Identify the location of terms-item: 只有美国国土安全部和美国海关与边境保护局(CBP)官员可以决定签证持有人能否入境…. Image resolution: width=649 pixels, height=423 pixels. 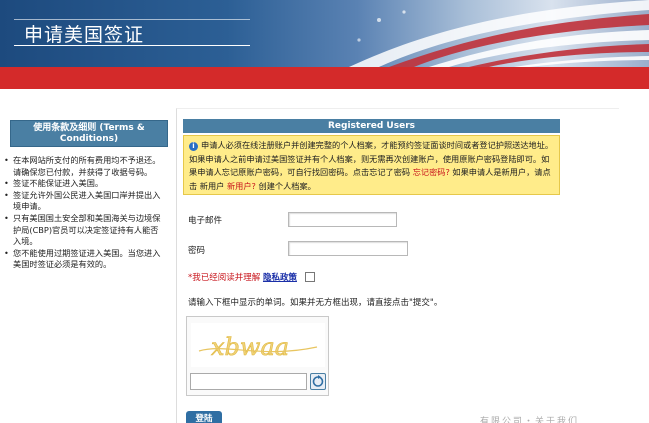
(84, 230).